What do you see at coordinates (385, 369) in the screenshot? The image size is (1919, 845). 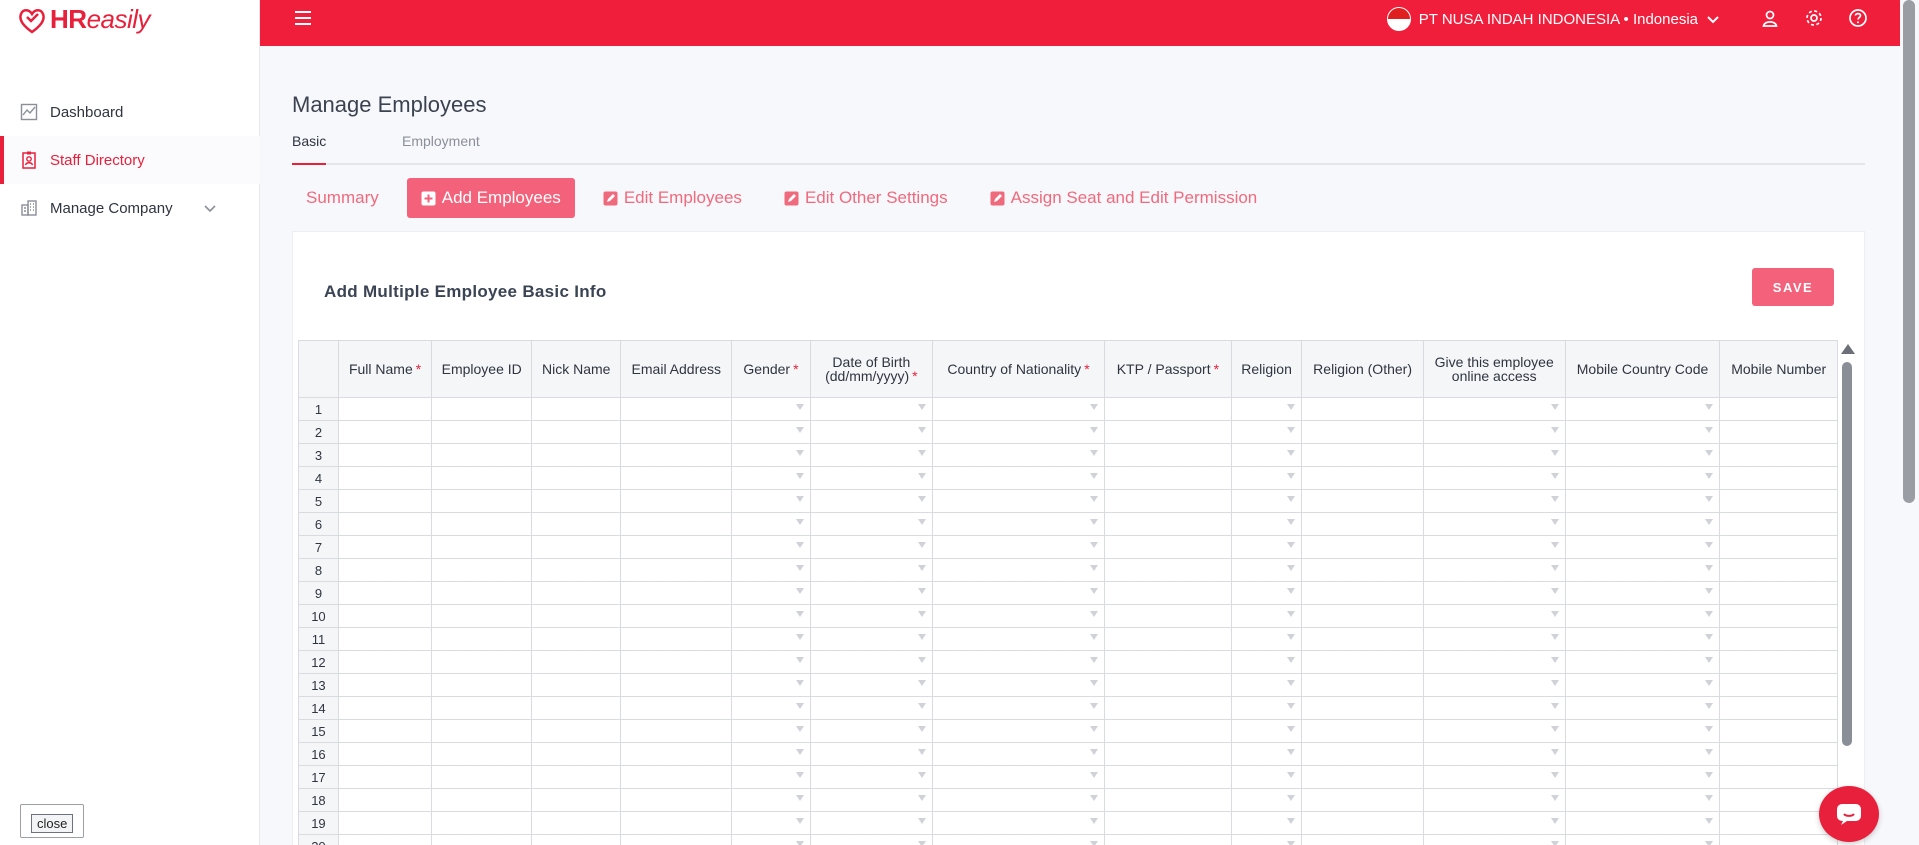 I see `column-header: Full Name *` at bounding box center [385, 369].